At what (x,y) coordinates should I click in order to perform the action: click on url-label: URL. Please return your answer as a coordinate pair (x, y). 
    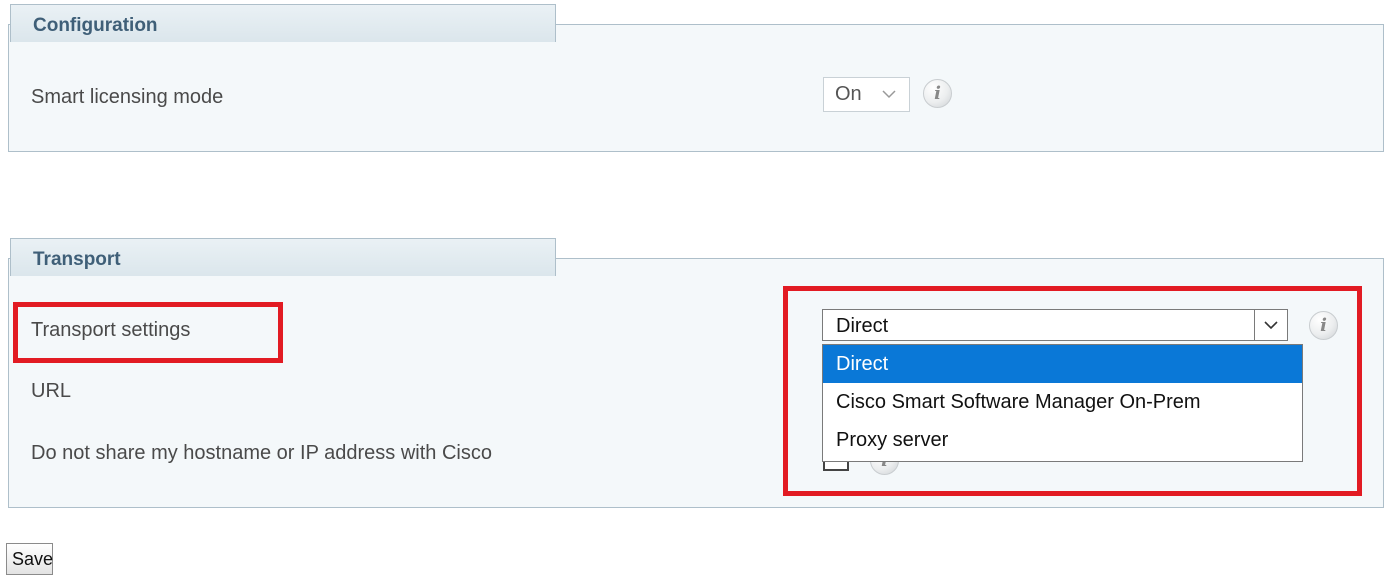
    Looking at the image, I should click on (51, 391).